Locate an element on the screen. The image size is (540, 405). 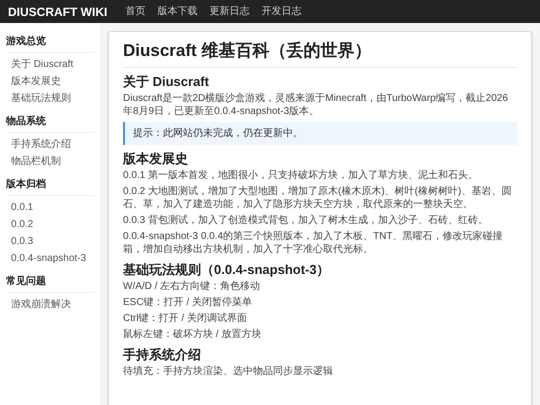
sidebar-link: 0.0.2 is located at coordinates (50, 224).